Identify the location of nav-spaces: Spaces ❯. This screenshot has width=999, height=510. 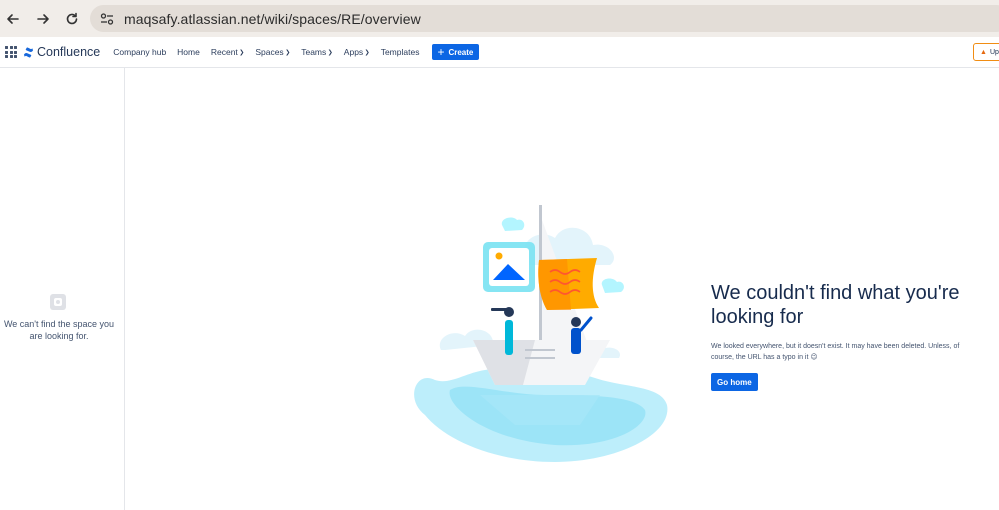
(272, 52).